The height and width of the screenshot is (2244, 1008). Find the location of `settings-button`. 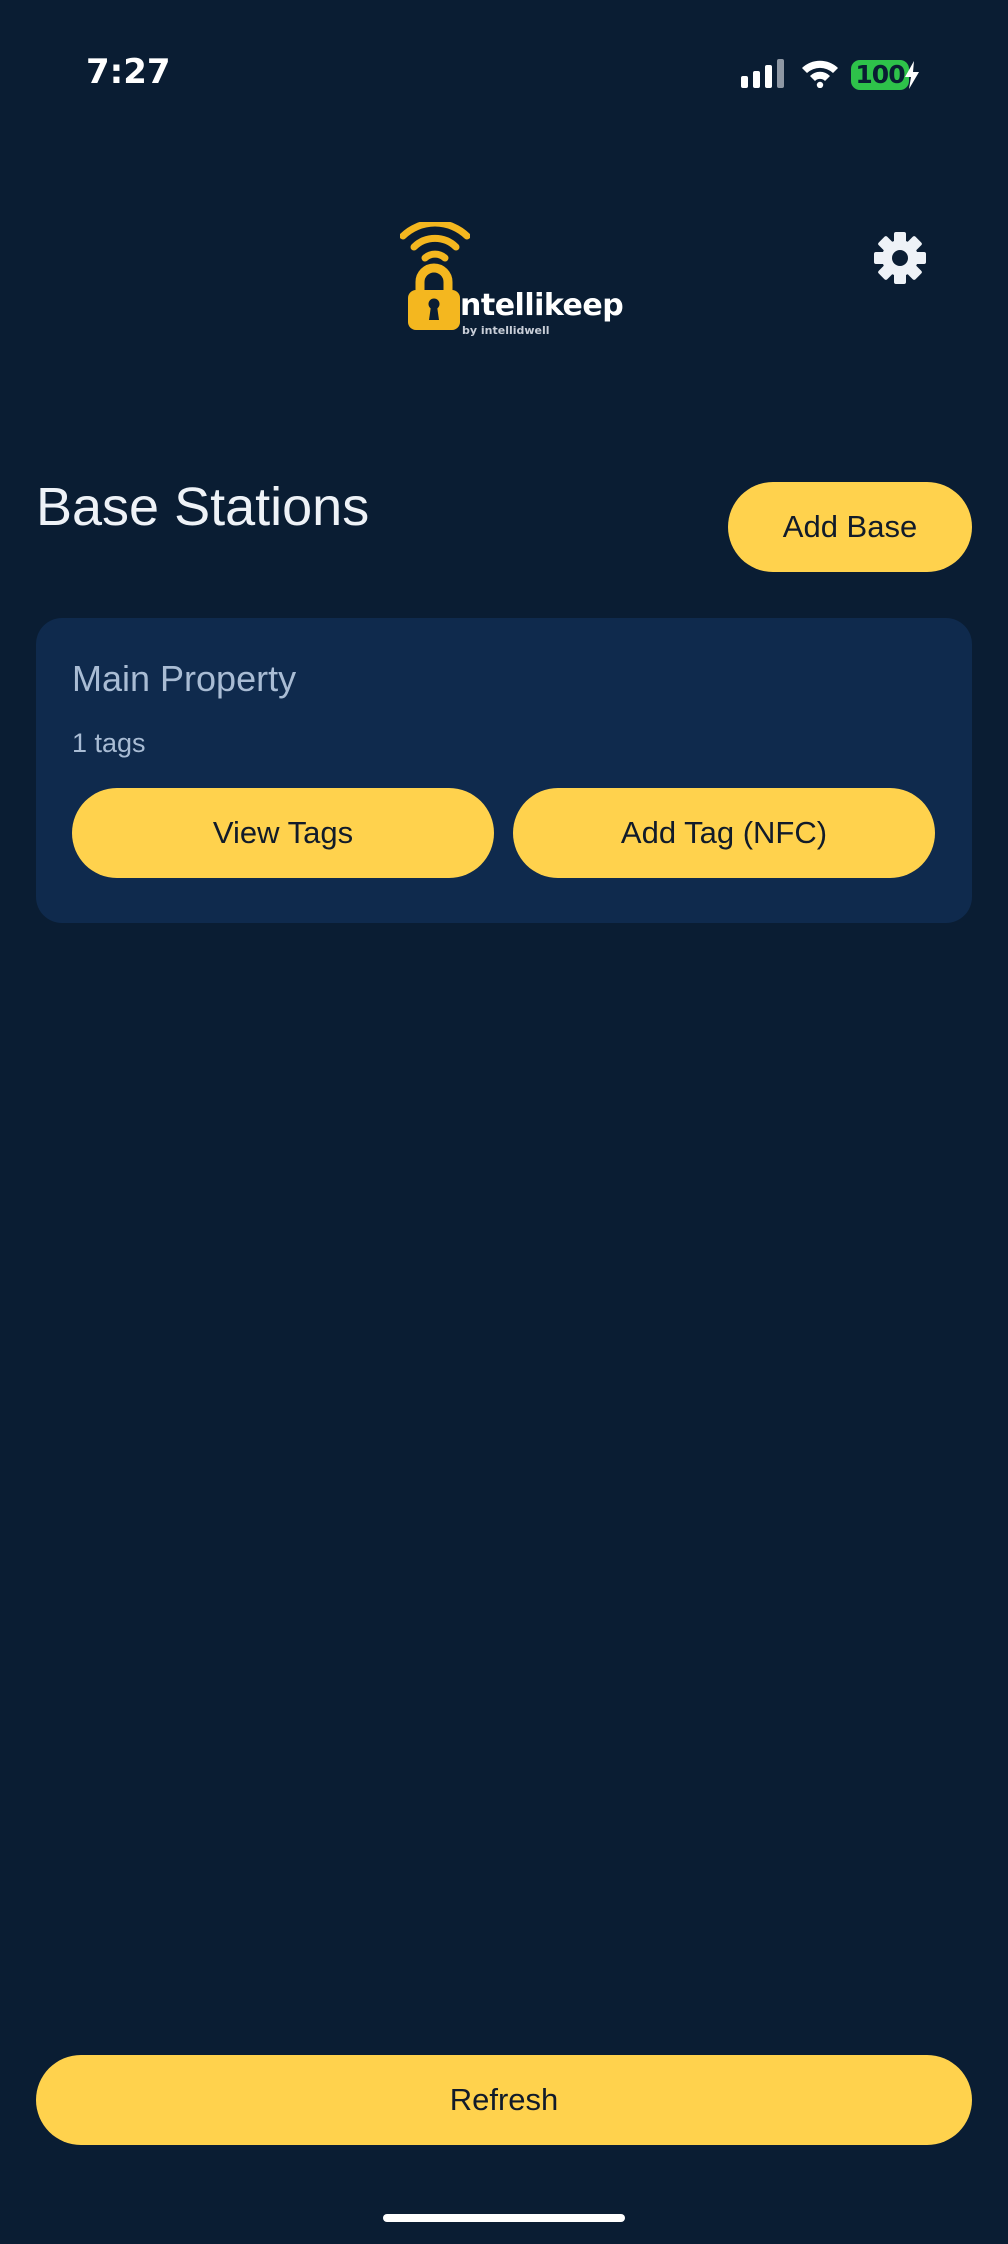

settings-button is located at coordinates (900, 258).